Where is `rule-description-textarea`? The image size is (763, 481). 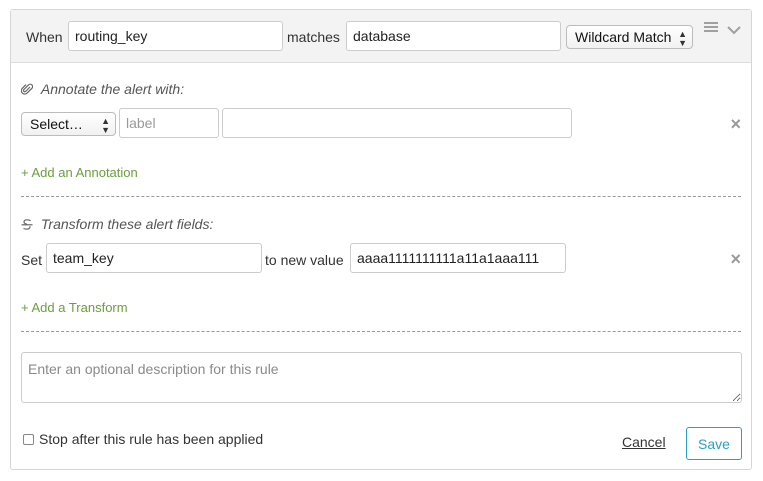
rule-description-textarea is located at coordinates (381, 377).